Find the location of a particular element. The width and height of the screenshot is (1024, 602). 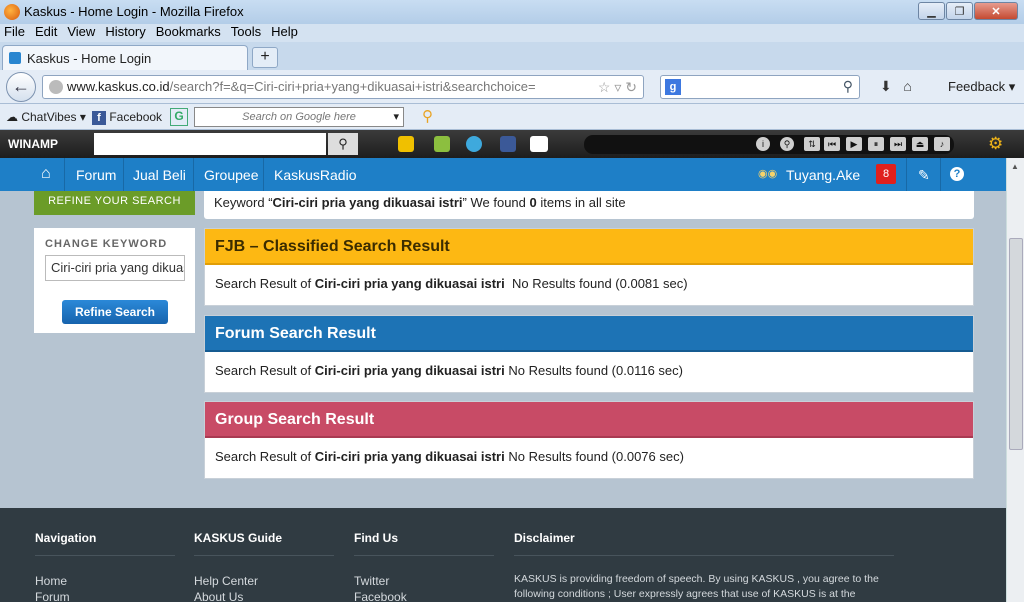

forum-suffix: No Results found (0.0116 sec) is located at coordinates (593, 370).